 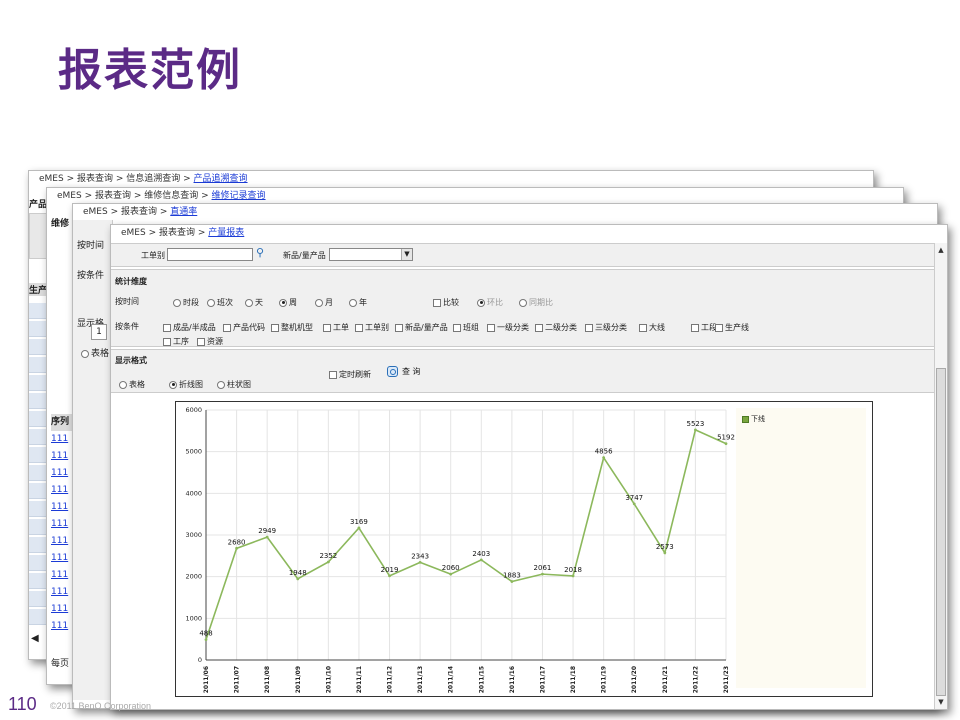 What do you see at coordinates (186, 302) in the screenshot?
I see `time-option: 时段` at bounding box center [186, 302].